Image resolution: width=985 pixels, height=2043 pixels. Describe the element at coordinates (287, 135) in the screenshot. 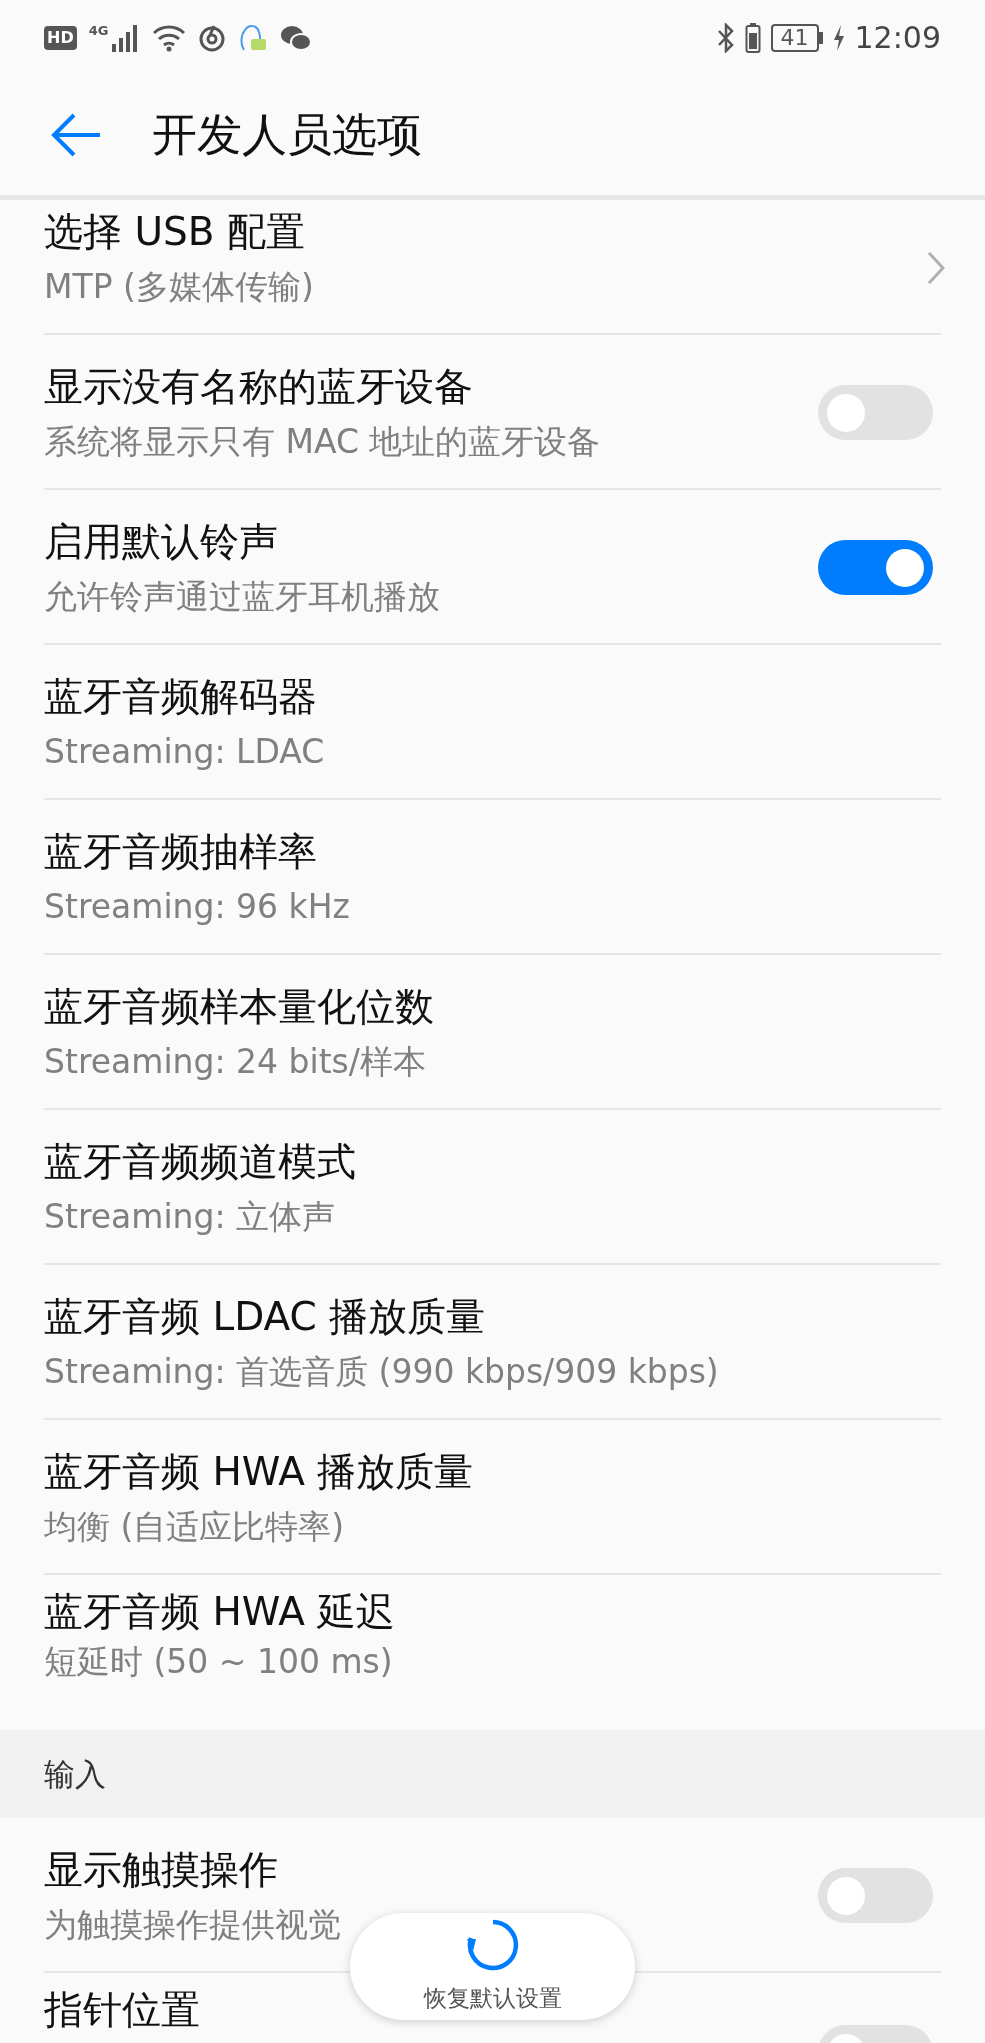

I see `page-title: 开发人员选项` at that location.